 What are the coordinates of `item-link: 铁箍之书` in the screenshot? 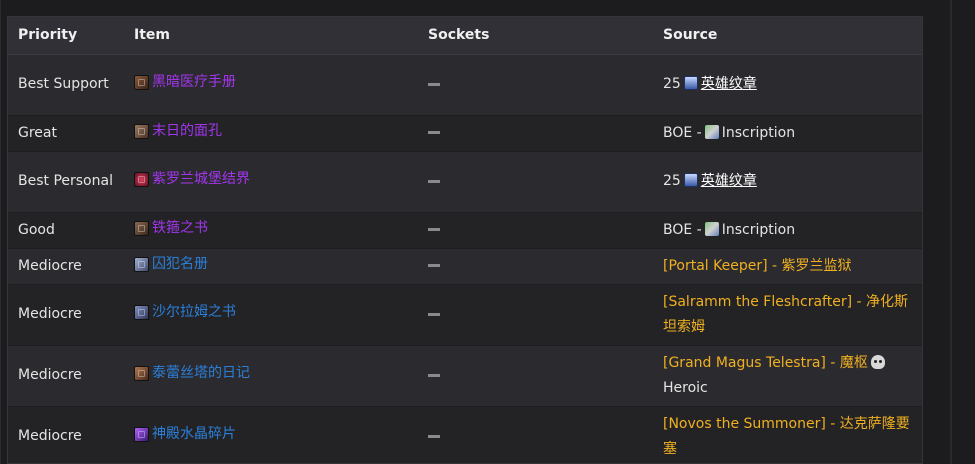 It's located at (171, 228).